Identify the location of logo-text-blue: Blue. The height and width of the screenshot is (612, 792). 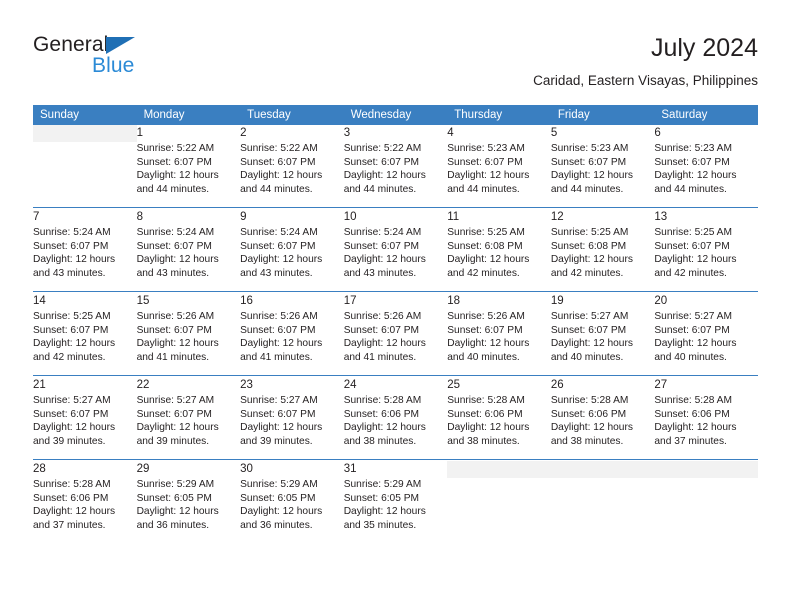
(113, 65).